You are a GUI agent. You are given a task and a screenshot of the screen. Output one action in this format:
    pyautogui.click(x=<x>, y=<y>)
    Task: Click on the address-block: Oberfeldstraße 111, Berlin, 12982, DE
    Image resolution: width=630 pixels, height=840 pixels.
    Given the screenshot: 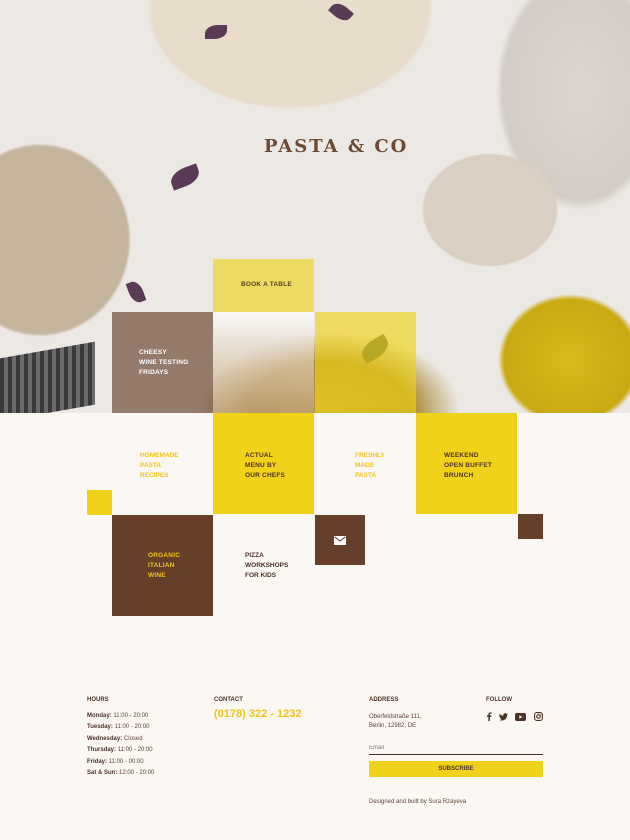 What is the action you would take?
    pyautogui.click(x=395, y=721)
    